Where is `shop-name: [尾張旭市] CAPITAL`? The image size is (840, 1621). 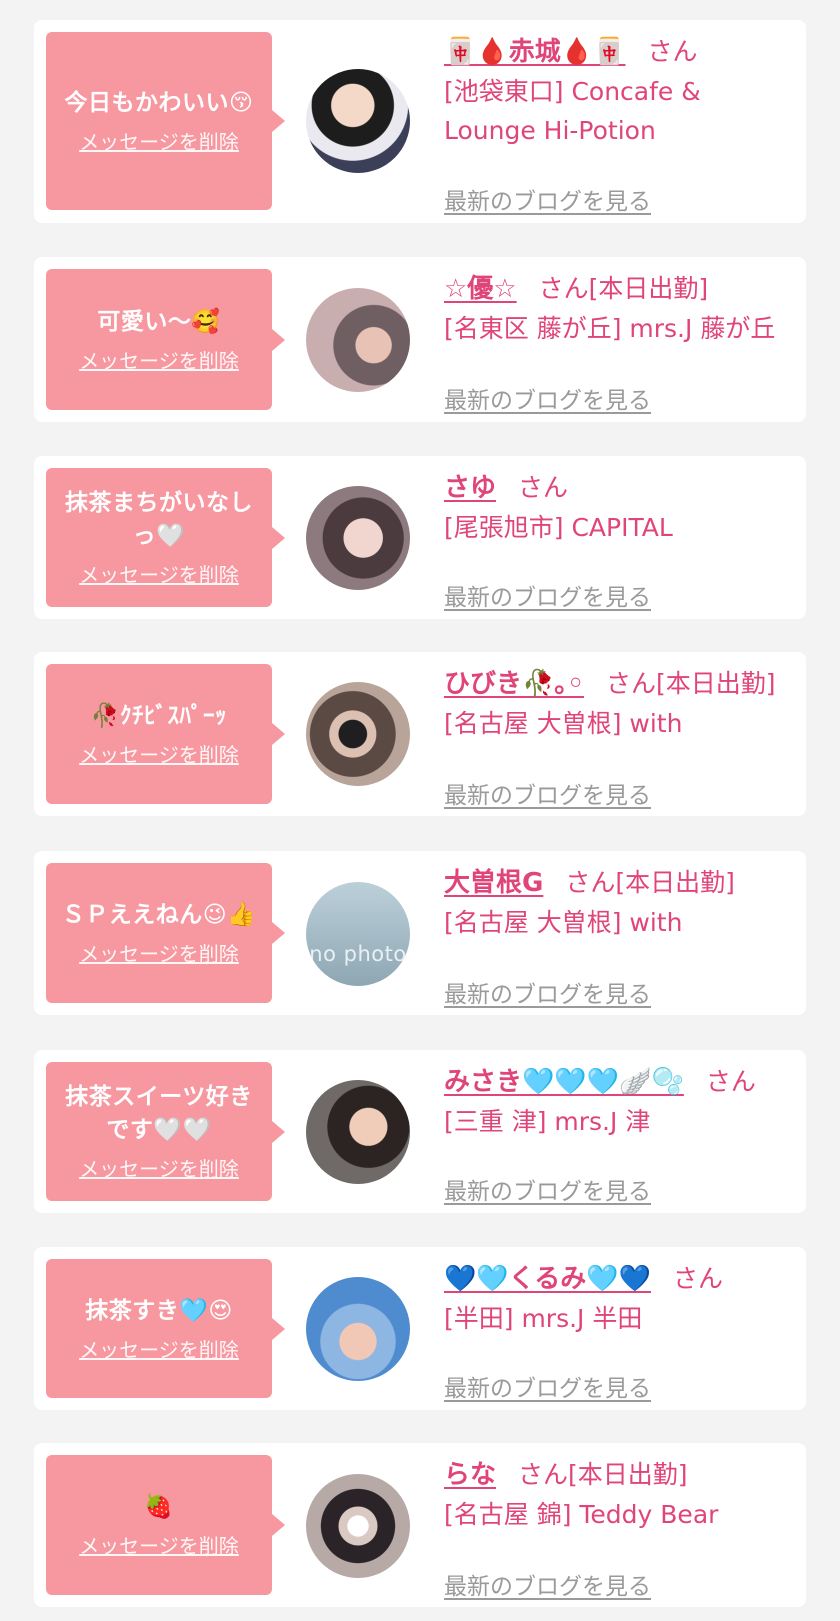 shop-name: [尾張旭市] CAPITAL is located at coordinates (558, 527).